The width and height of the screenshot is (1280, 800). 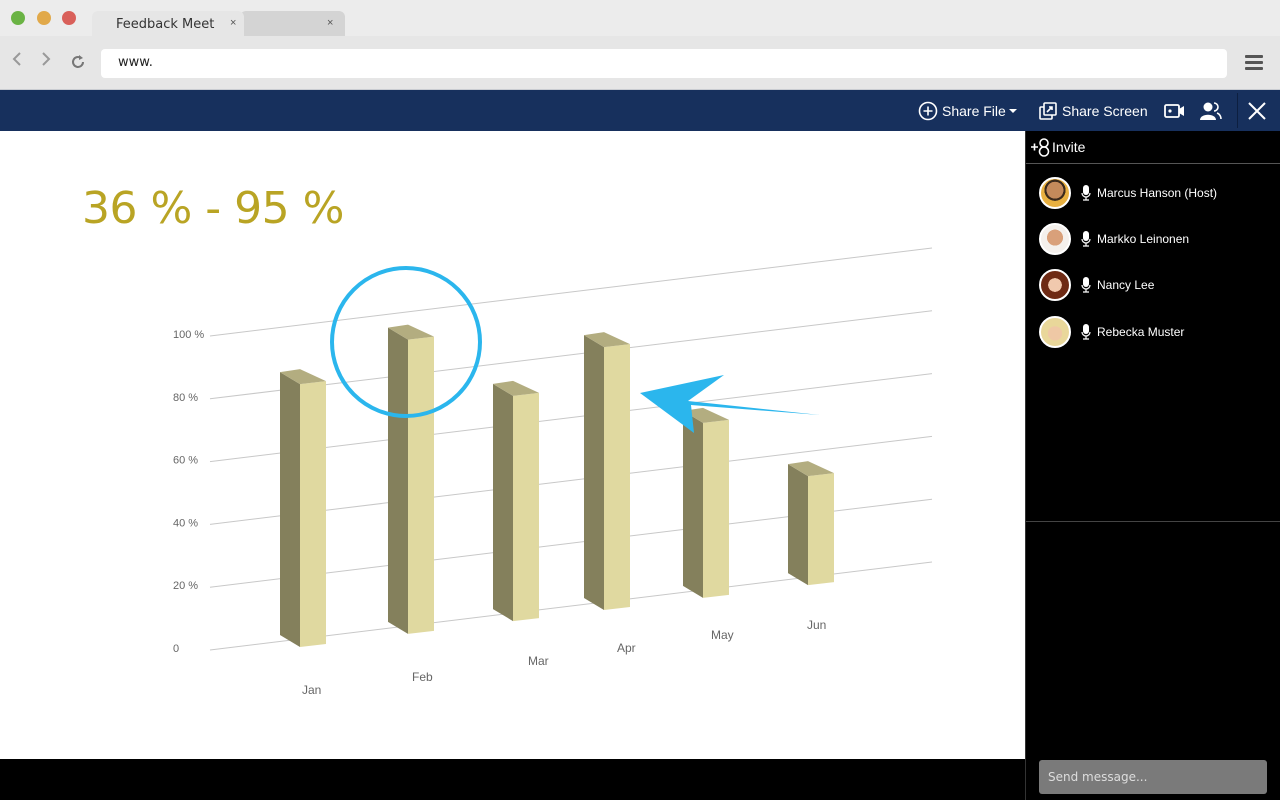 I want to click on close-meeting-button, so click(x=1259, y=110).